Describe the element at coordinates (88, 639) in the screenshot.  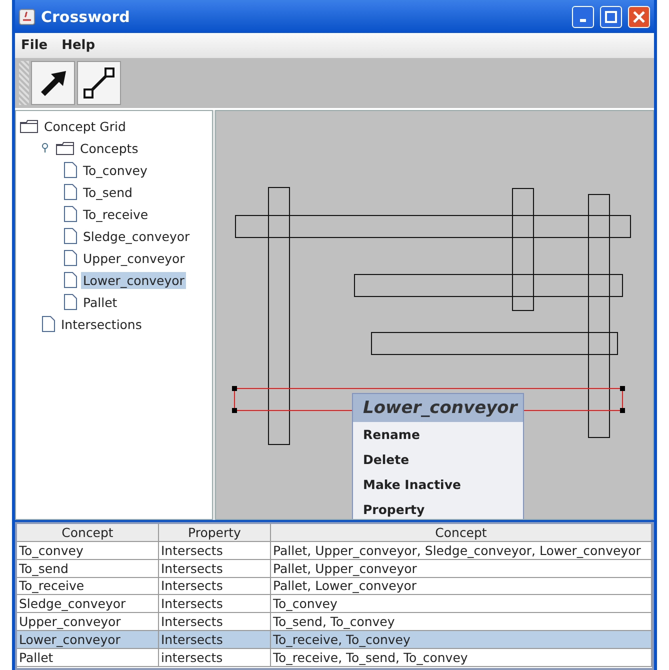
I see `table-cell: Lower_conveyor` at that location.